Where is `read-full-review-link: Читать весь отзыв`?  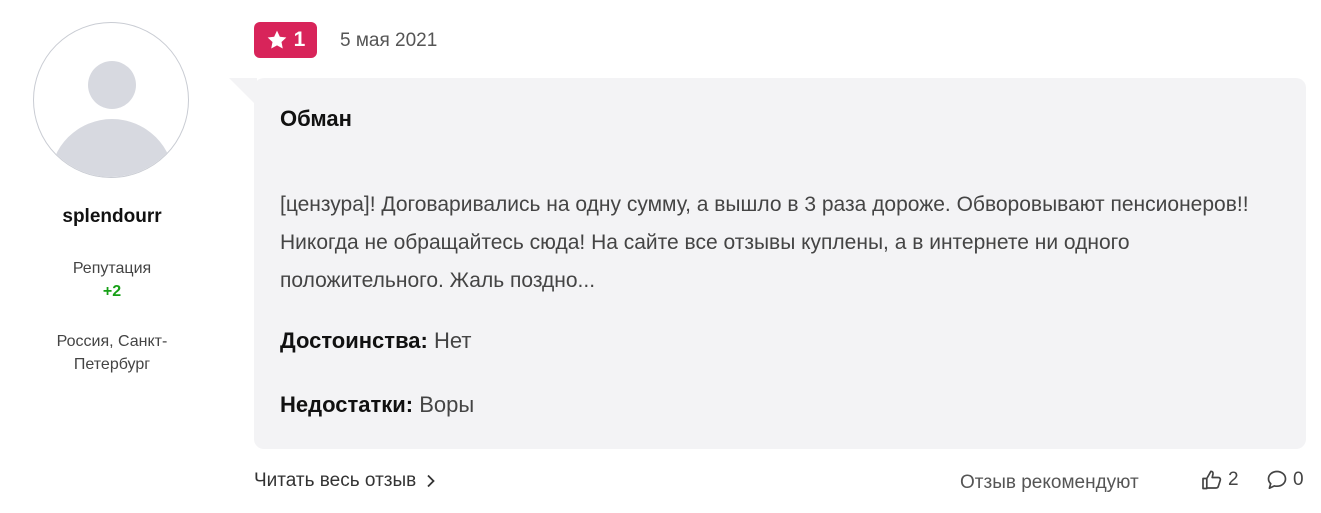 read-full-review-link: Читать весь отзыв is located at coordinates (345, 481).